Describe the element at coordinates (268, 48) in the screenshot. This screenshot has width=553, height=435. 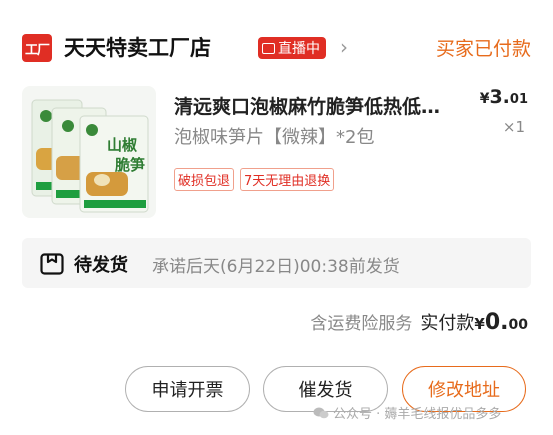
I see `tv-icon` at that location.